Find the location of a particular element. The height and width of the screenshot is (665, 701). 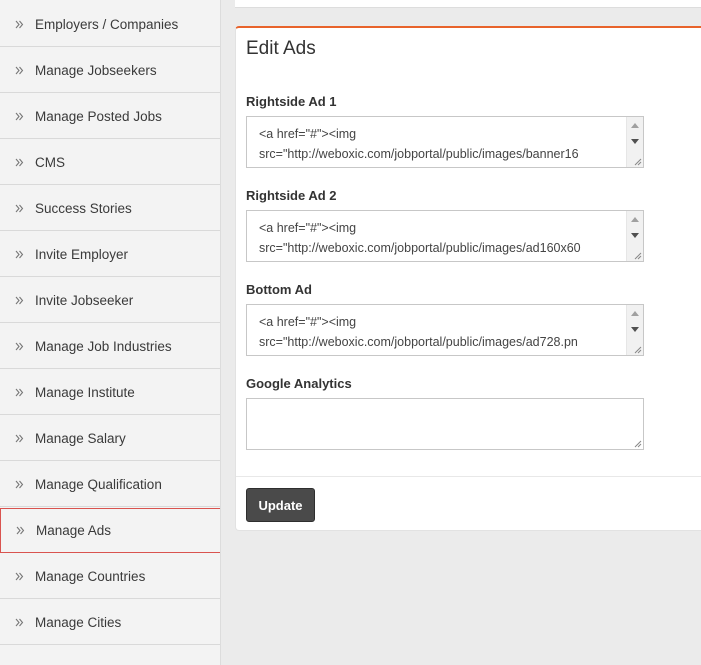

sidebar-item-label: Manage Countries is located at coordinates (90, 576).